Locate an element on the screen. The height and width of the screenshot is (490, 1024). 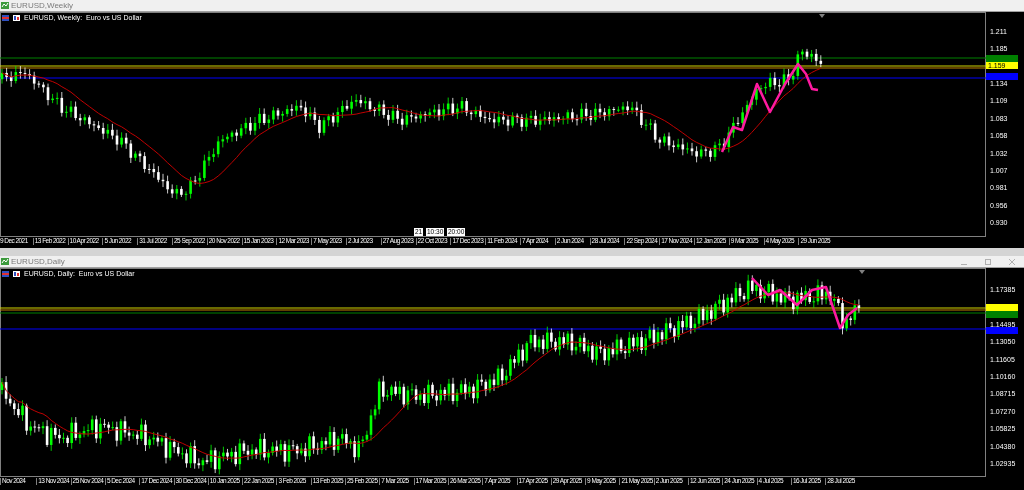
close-icon is located at coordinates (1012, 261).